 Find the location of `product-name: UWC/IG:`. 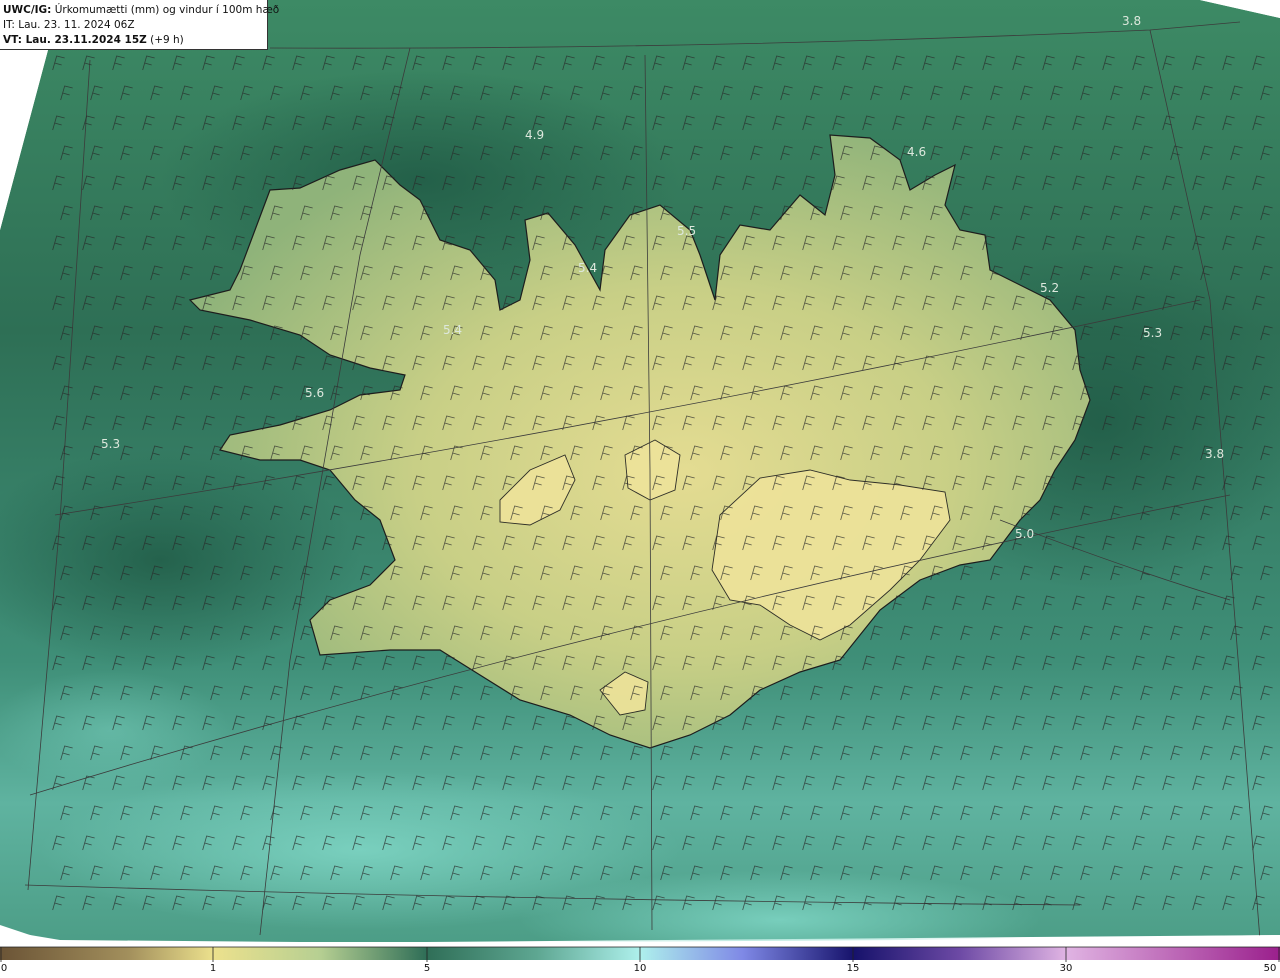

product-name: UWC/IG: is located at coordinates (27, 10).